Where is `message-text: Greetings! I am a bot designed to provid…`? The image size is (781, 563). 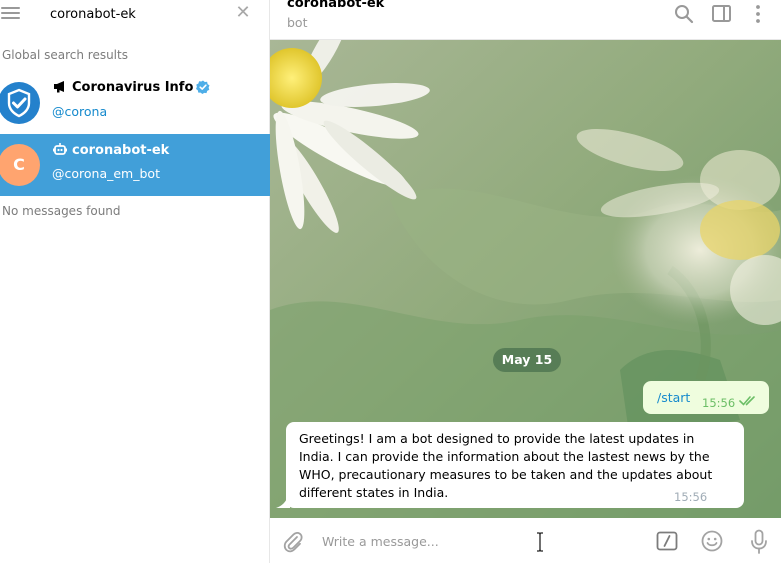 message-text: Greetings! I am a bot designed to provid… is located at coordinates (509, 466).